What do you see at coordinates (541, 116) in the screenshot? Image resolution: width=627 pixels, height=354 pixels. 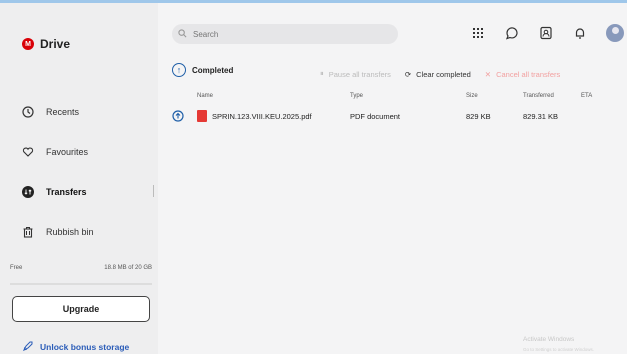 I see `file-transferred: 829.31 KB` at bounding box center [541, 116].